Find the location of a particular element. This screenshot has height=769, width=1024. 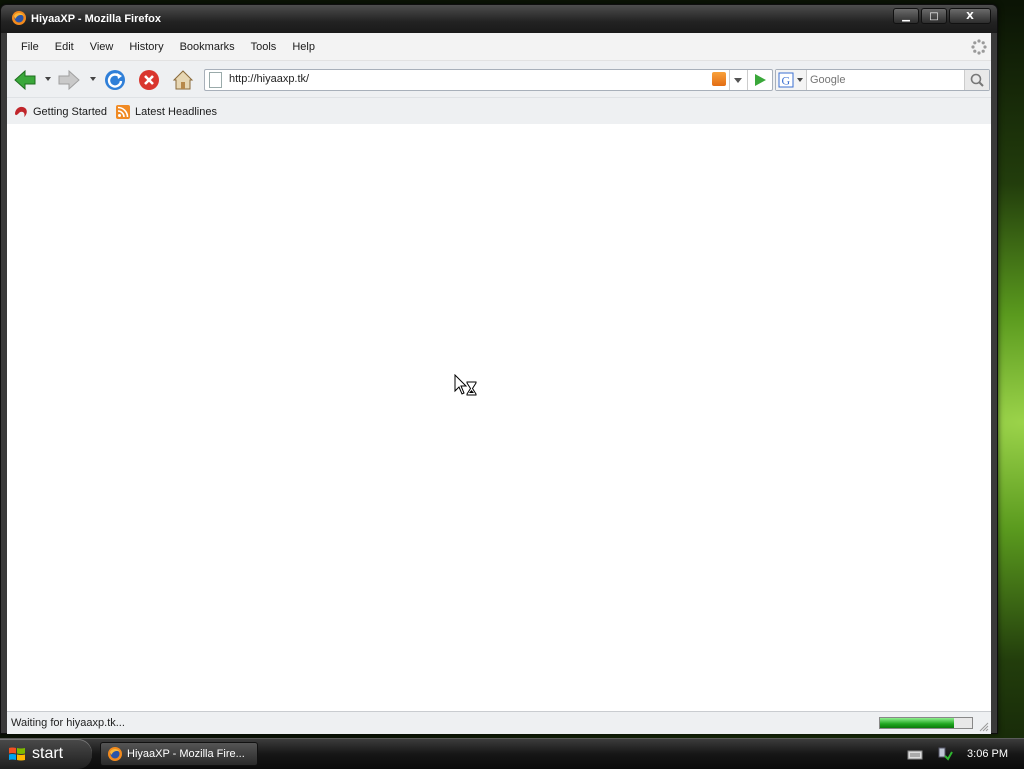

url-bar: http://hiyaaxp.tk/ is located at coordinates (488, 80).